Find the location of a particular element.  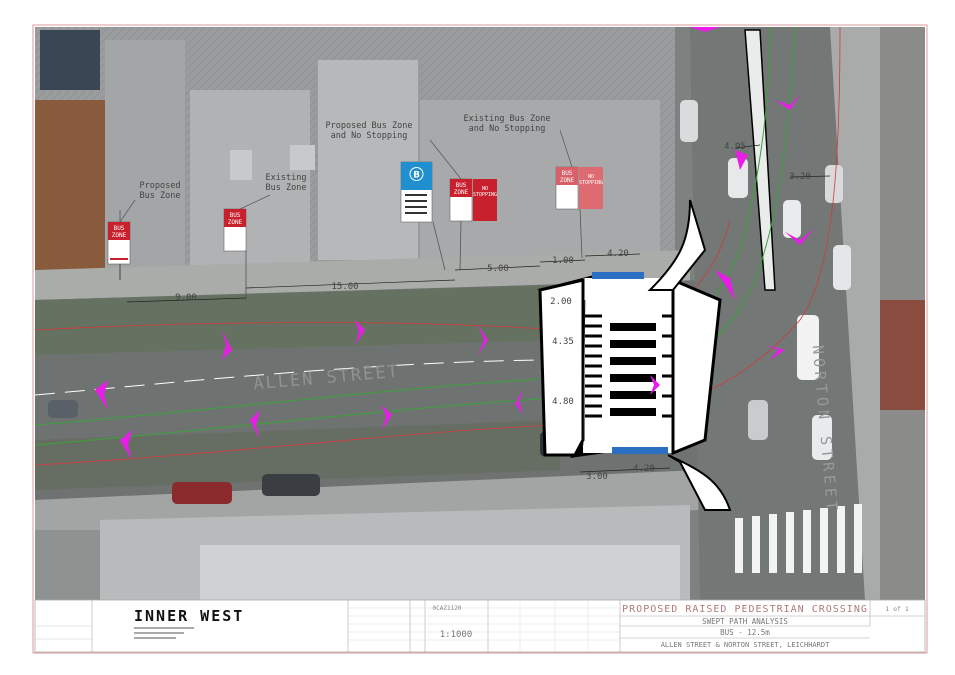

label-existing-bus-zone: Existing Bus Zone is located at coordinates (286, 183).